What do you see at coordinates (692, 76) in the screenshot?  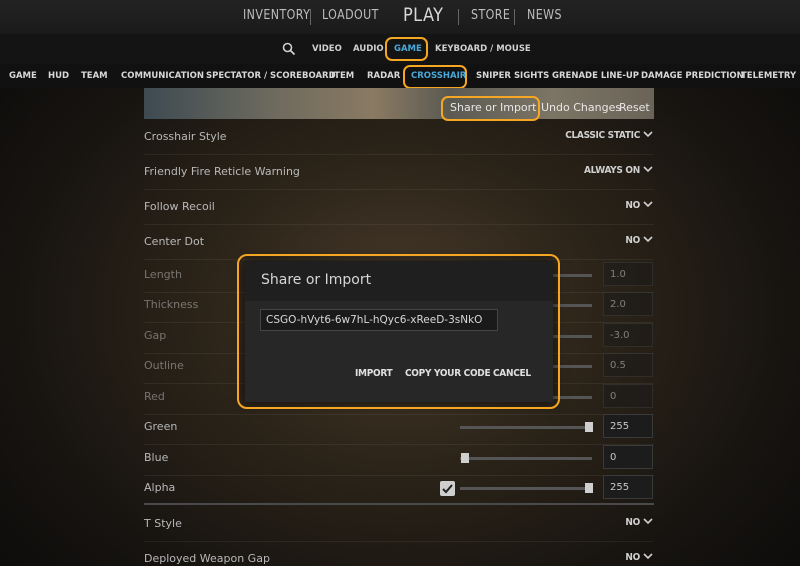 I see `tab-damage-prediction: DAMAGE PREDICTION` at bounding box center [692, 76].